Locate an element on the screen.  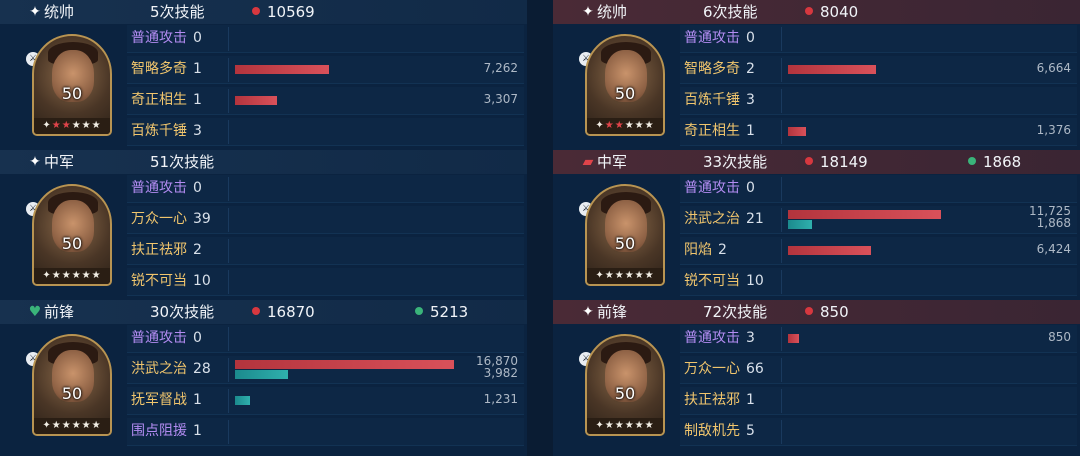
red-star-icon: ★★ is located at coordinates (61, 125).